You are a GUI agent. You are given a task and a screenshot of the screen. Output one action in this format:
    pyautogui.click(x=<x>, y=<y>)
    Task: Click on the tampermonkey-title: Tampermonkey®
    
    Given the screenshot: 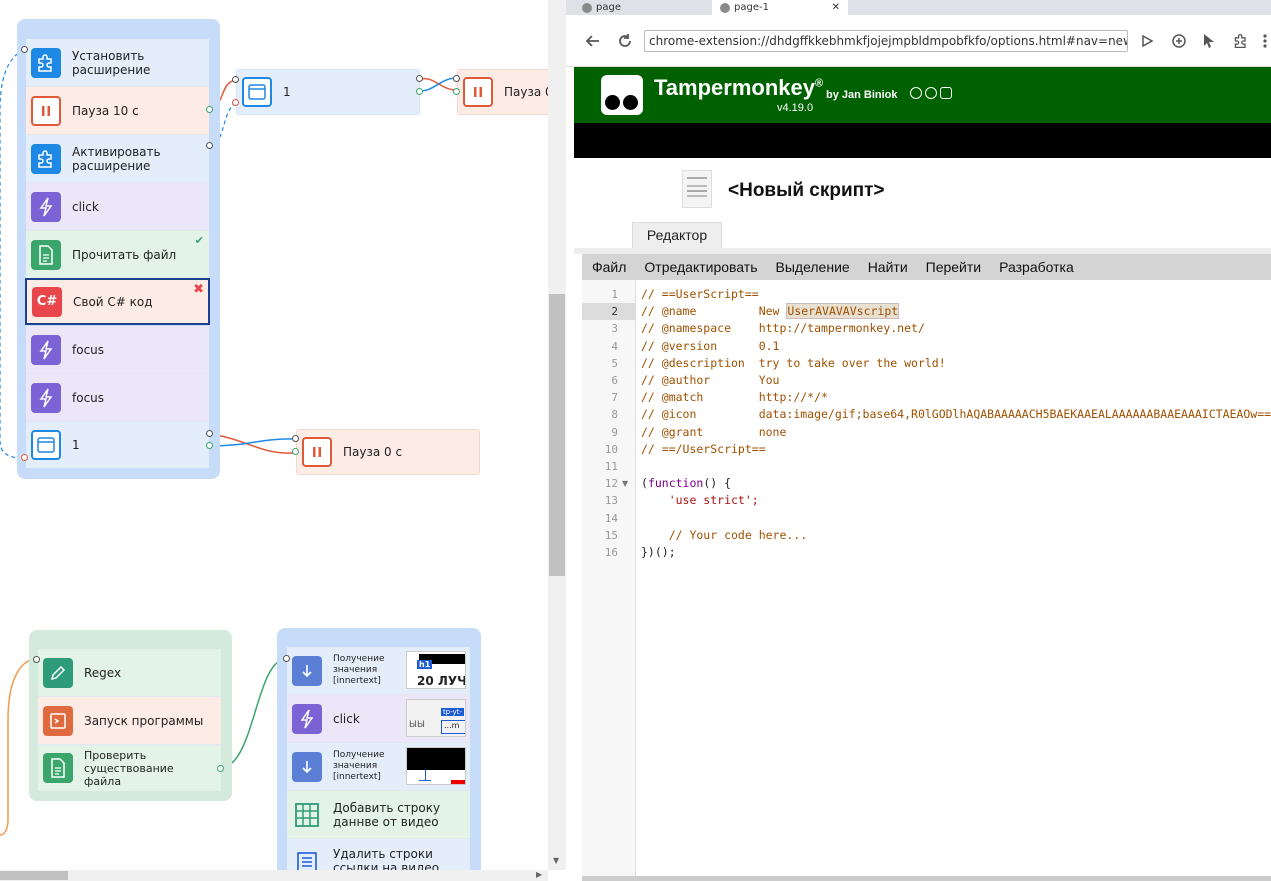 What is the action you would take?
    pyautogui.click(x=739, y=87)
    